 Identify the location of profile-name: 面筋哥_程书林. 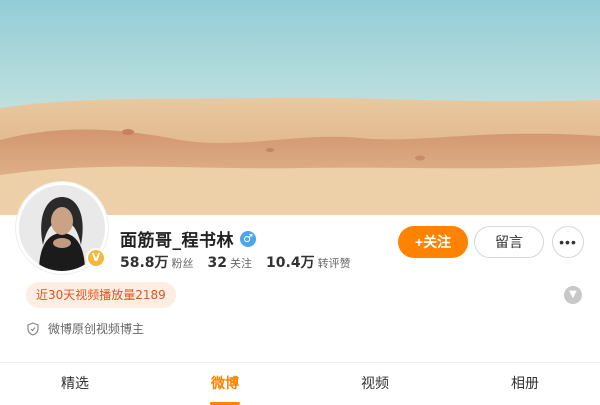
(177, 241).